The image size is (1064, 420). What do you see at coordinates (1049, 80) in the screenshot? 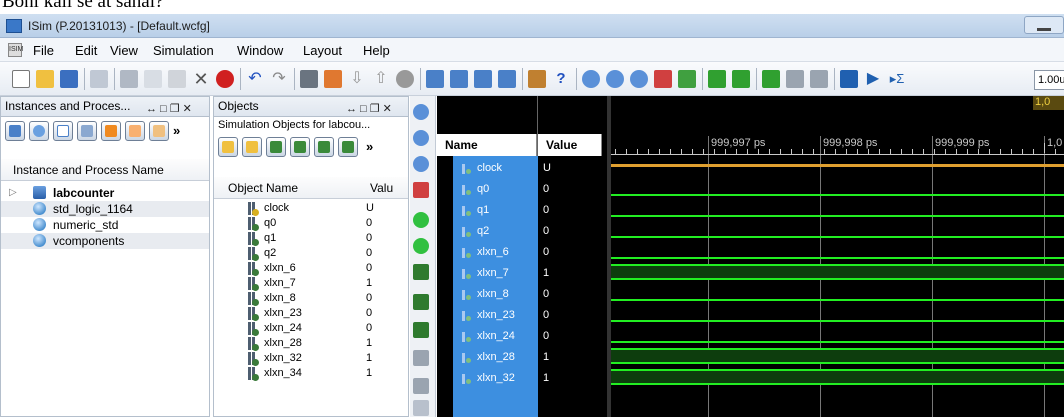
I see `run-time-input: 1.00u` at bounding box center [1049, 80].